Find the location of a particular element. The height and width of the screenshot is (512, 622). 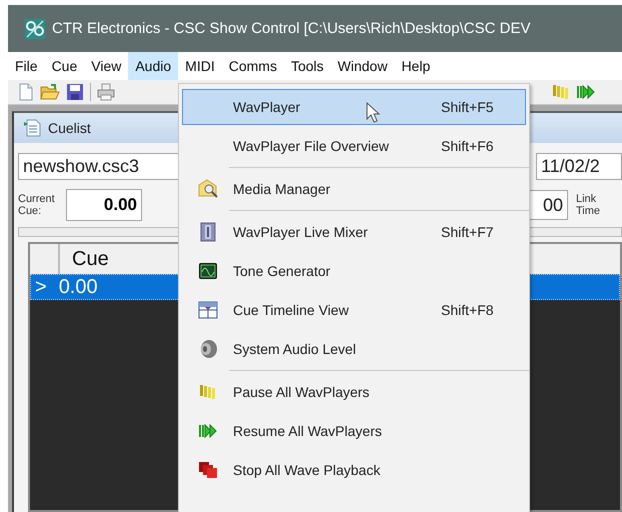

new-document-icon is located at coordinates (26, 92).